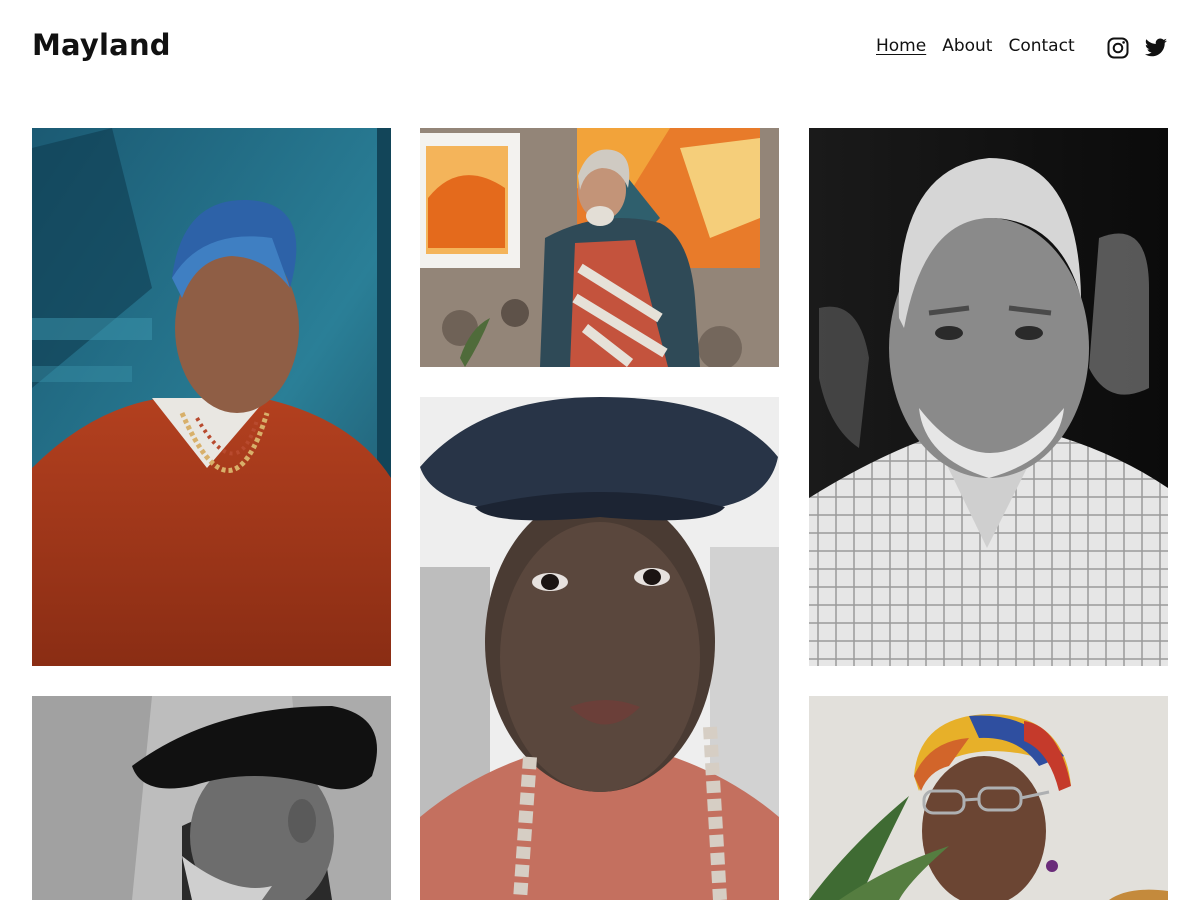  I want to click on photo-man-black-cap-image, so click(211, 798).